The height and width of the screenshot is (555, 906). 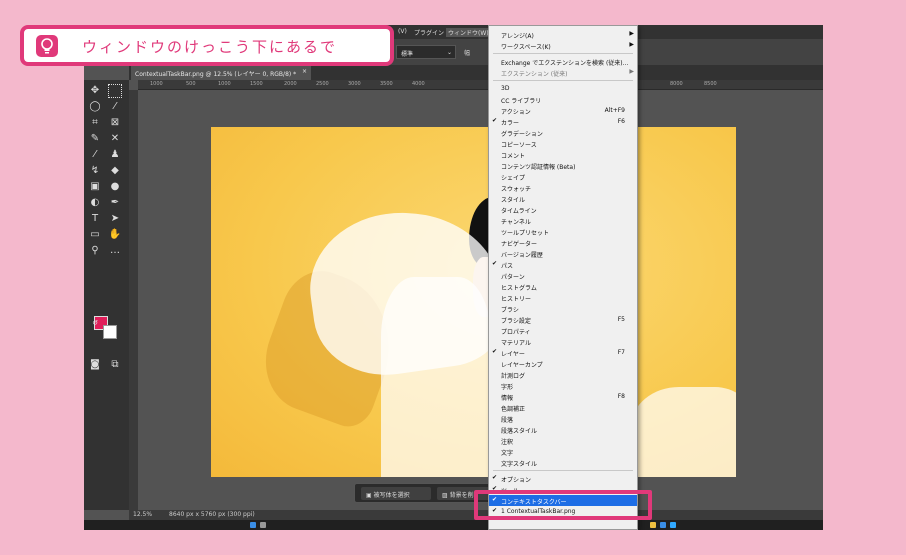 What do you see at coordinates (563, 99) in the screenshot?
I see `menu-item: CC ライブラリ` at bounding box center [563, 99].